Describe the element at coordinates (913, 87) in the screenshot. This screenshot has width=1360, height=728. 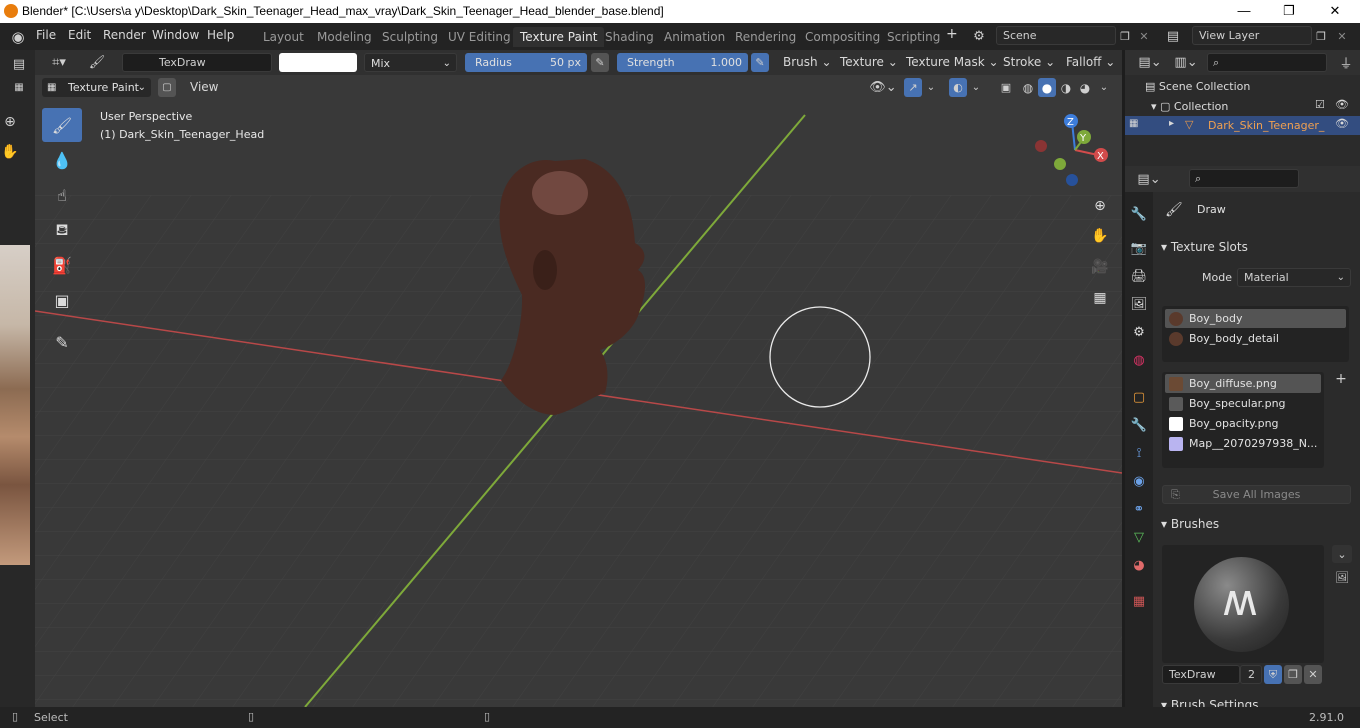
I see `gizmo-toggle-icon: ↗` at that location.